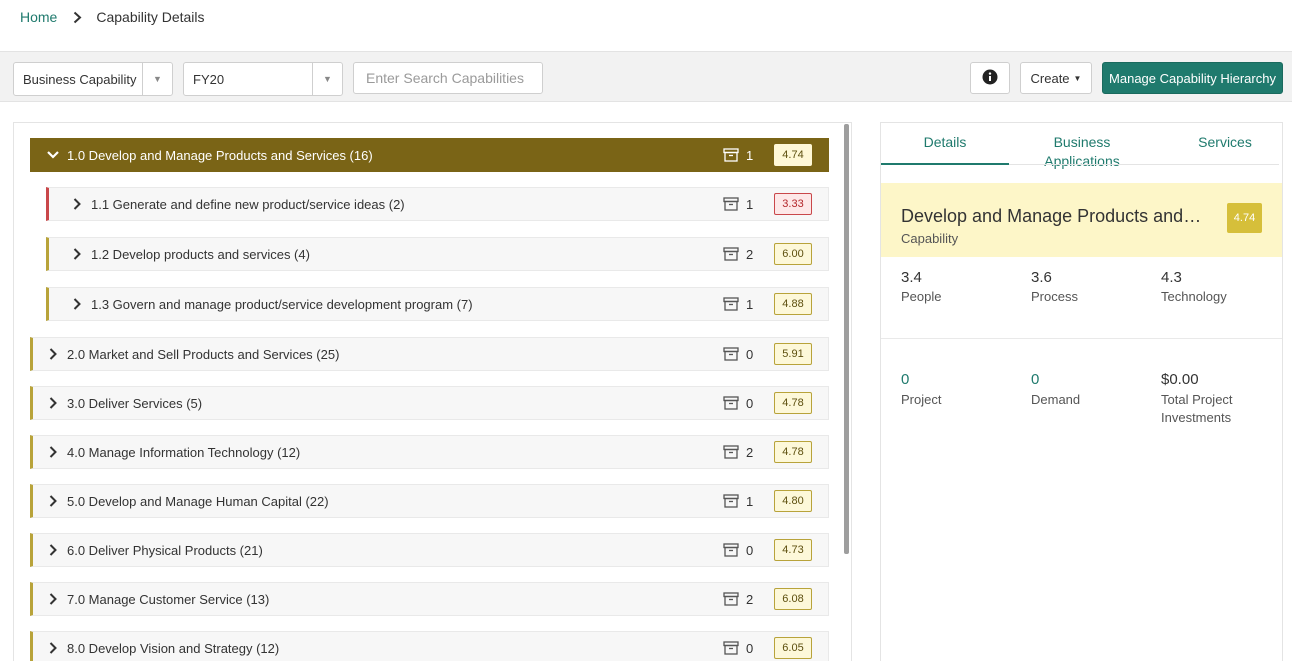 This screenshot has width=1292, height=661. Describe the element at coordinates (1055, 390) in the screenshot. I see `stat-demand: 0 Demand` at that location.